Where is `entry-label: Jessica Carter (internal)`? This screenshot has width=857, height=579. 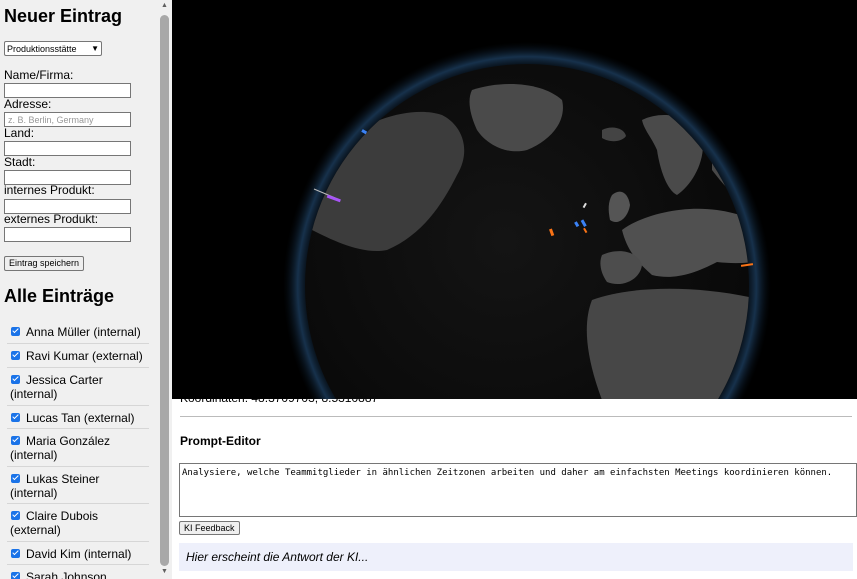 entry-label: Jessica Carter (internal) is located at coordinates (56, 387).